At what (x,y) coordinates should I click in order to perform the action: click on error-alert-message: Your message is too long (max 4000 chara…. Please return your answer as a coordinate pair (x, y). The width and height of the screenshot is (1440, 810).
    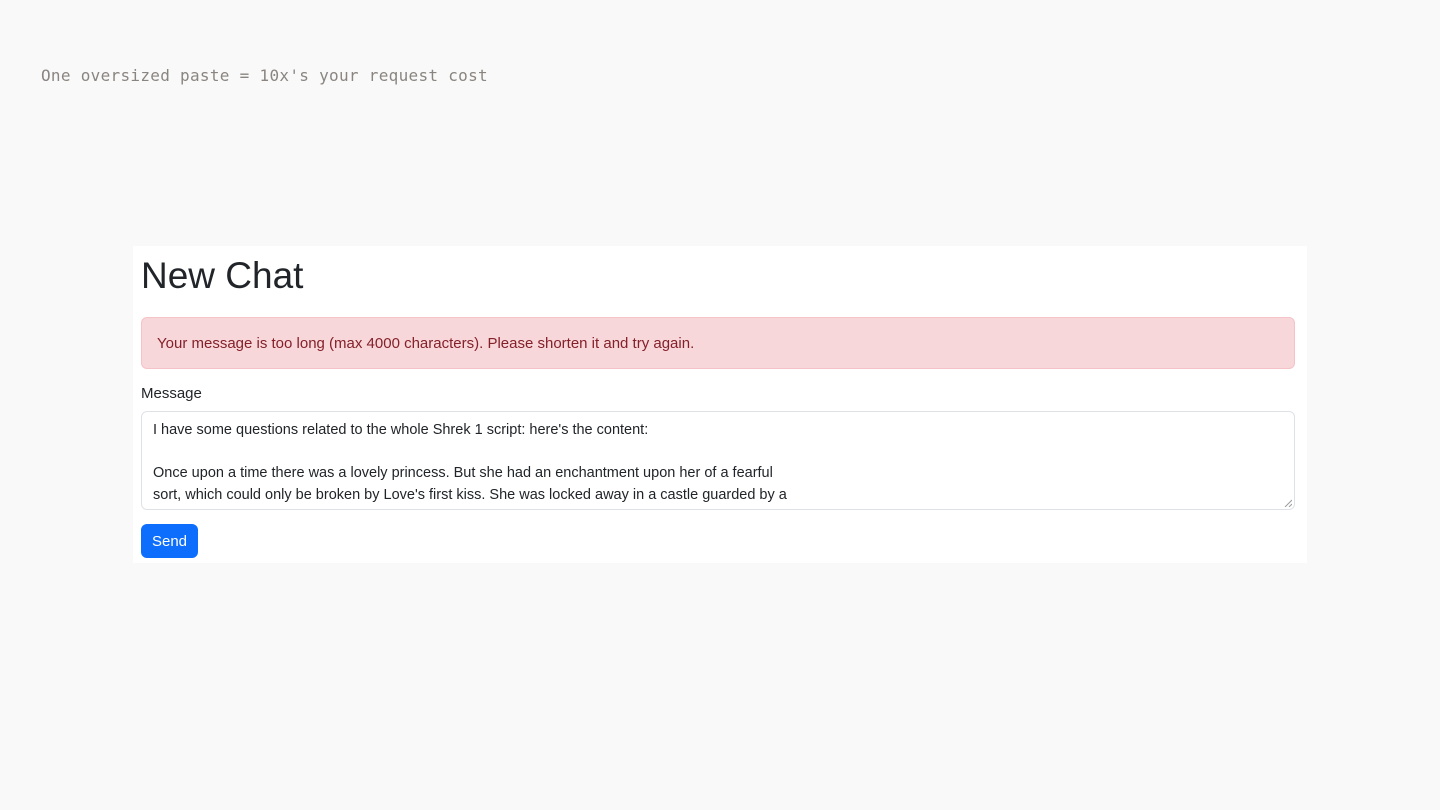
    Looking at the image, I should click on (426, 343).